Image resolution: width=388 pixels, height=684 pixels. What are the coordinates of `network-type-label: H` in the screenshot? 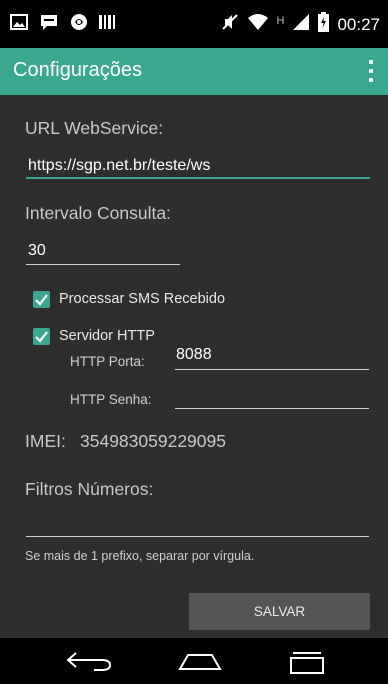 It's located at (280, 20).